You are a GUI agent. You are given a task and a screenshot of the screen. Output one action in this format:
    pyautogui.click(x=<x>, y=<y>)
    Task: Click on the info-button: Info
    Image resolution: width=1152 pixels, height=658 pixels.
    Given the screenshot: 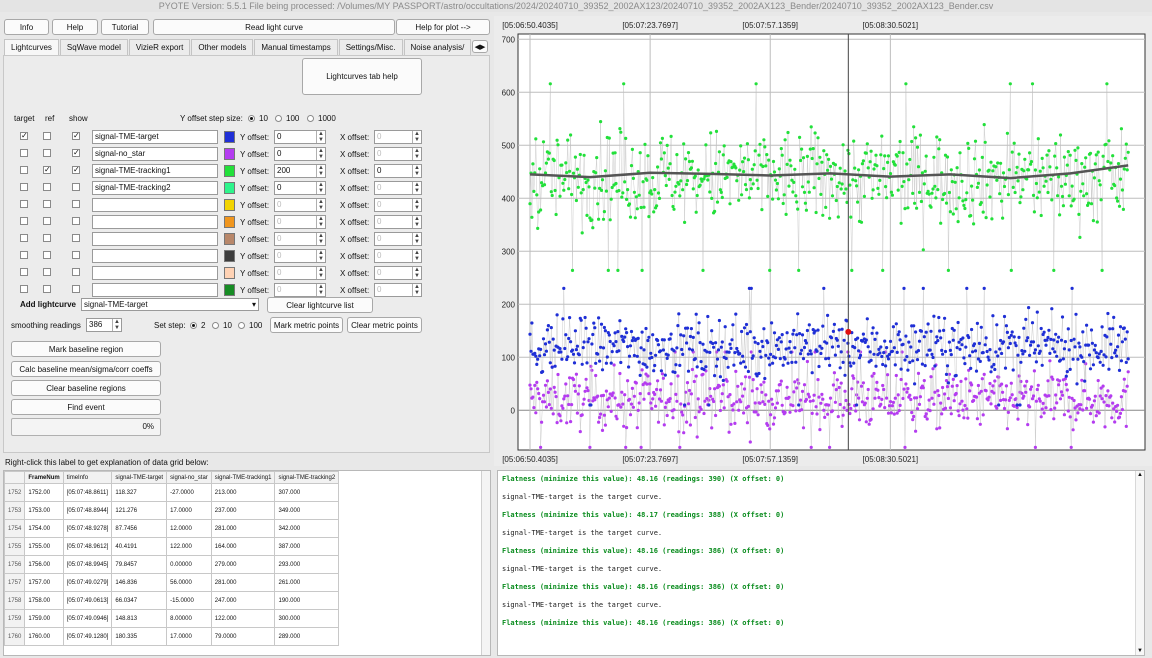 What is the action you would take?
    pyautogui.click(x=26, y=27)
    